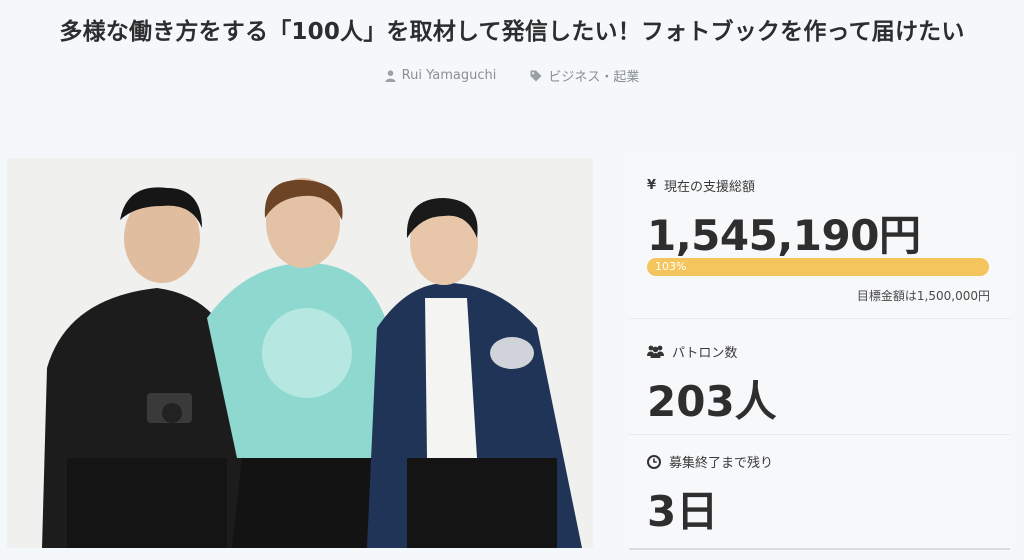  What do you see at coordinates (512, 32) in the screenshot?
I see `project-title: 多様な働き方をする「100人」を取材して発信したい！フォトブックを作って届けたい` at bounding box center [512, 32].